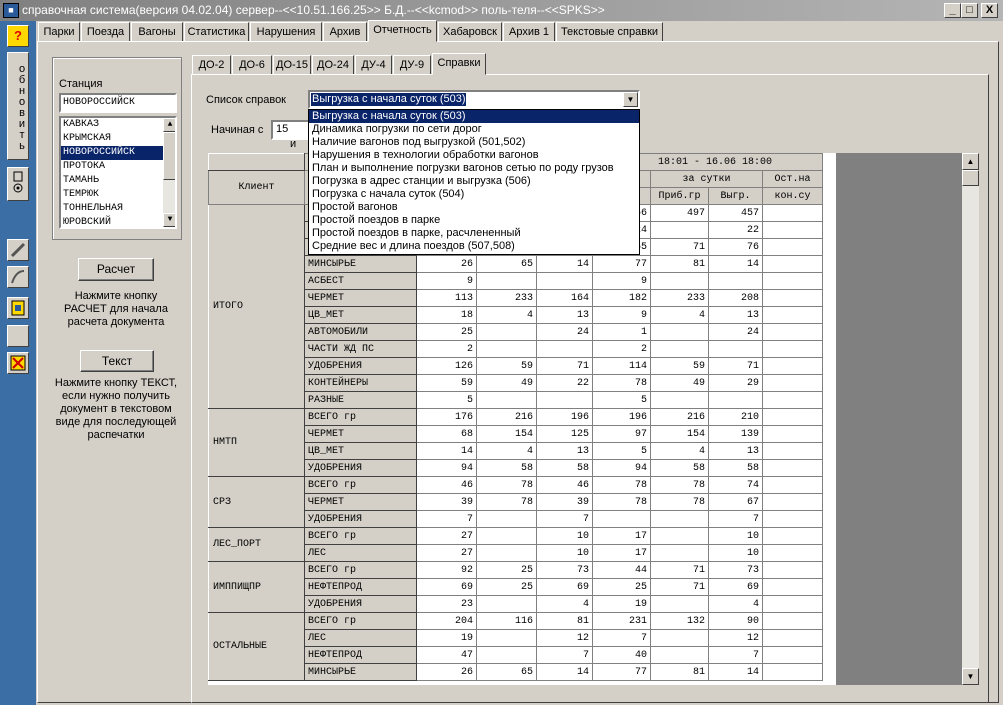  I want to click on close-button: X, so click(989, 10).